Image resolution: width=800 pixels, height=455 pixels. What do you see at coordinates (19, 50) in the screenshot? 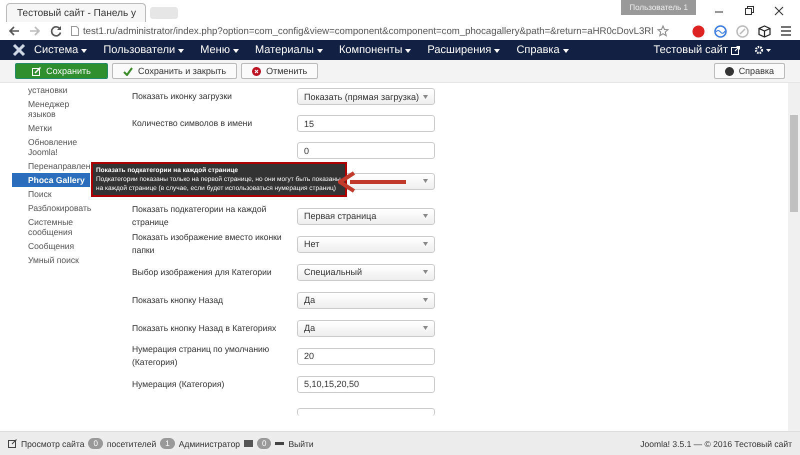
I see `joomla-logo-icon` at bounding box center [19, 50].